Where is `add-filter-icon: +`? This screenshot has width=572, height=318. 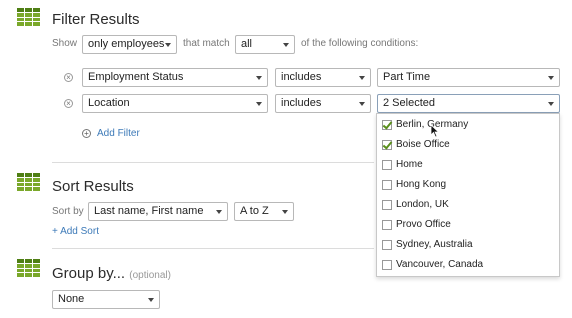 add-filter-icon: + is located at coordinates (86, 133).